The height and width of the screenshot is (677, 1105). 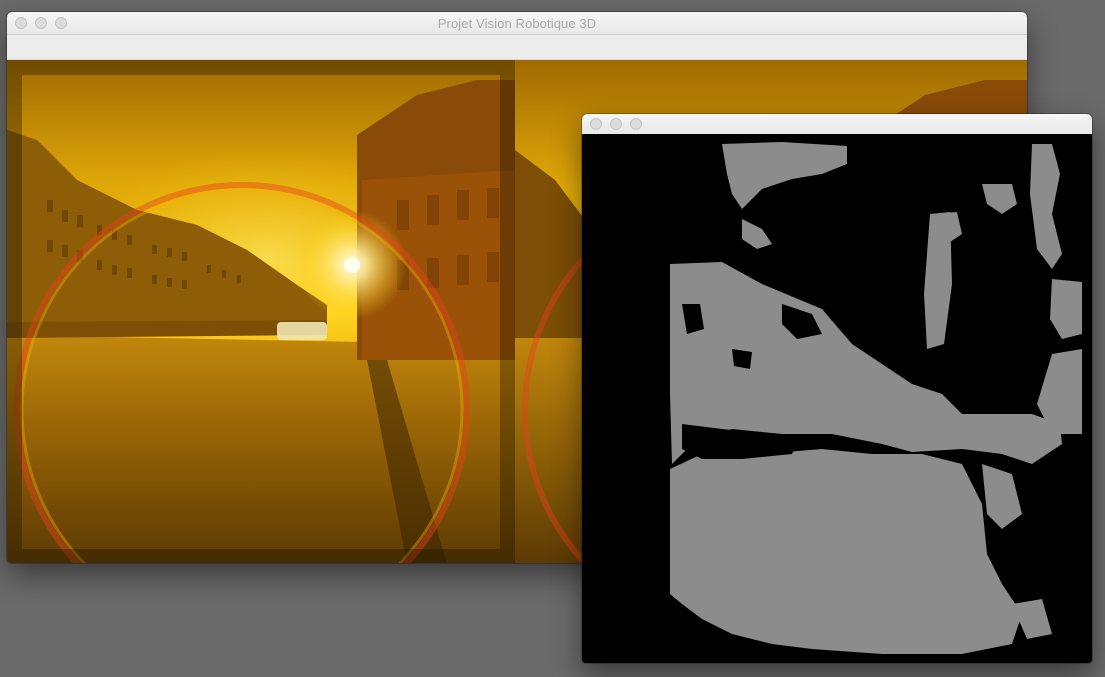 I want to click on depth-titlebar, so click(x=837, y=124).